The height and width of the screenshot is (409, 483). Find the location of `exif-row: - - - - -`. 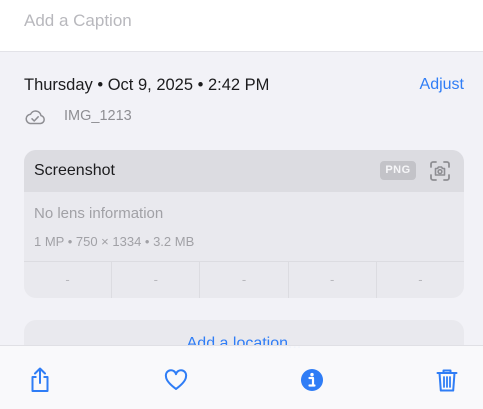

exif-row: - - - - - is located at coordinates (244, 279).